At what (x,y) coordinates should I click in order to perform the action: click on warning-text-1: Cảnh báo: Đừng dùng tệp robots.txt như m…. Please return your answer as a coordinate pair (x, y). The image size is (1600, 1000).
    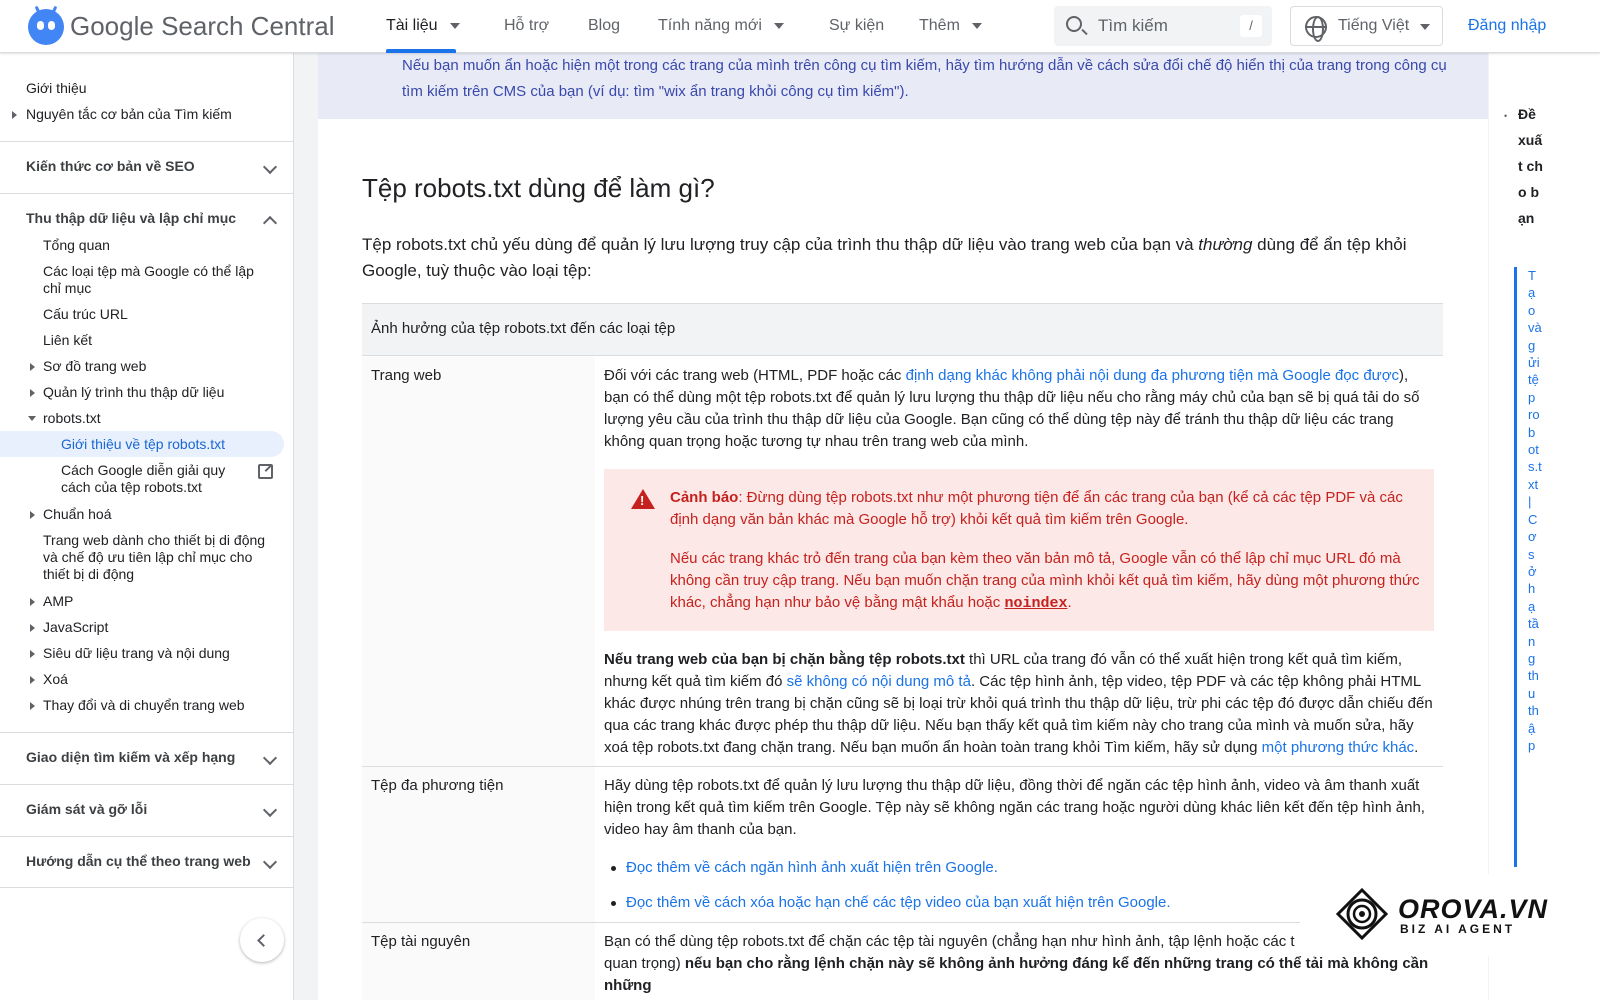
    Looking at the image, I should click on (1045, 509).